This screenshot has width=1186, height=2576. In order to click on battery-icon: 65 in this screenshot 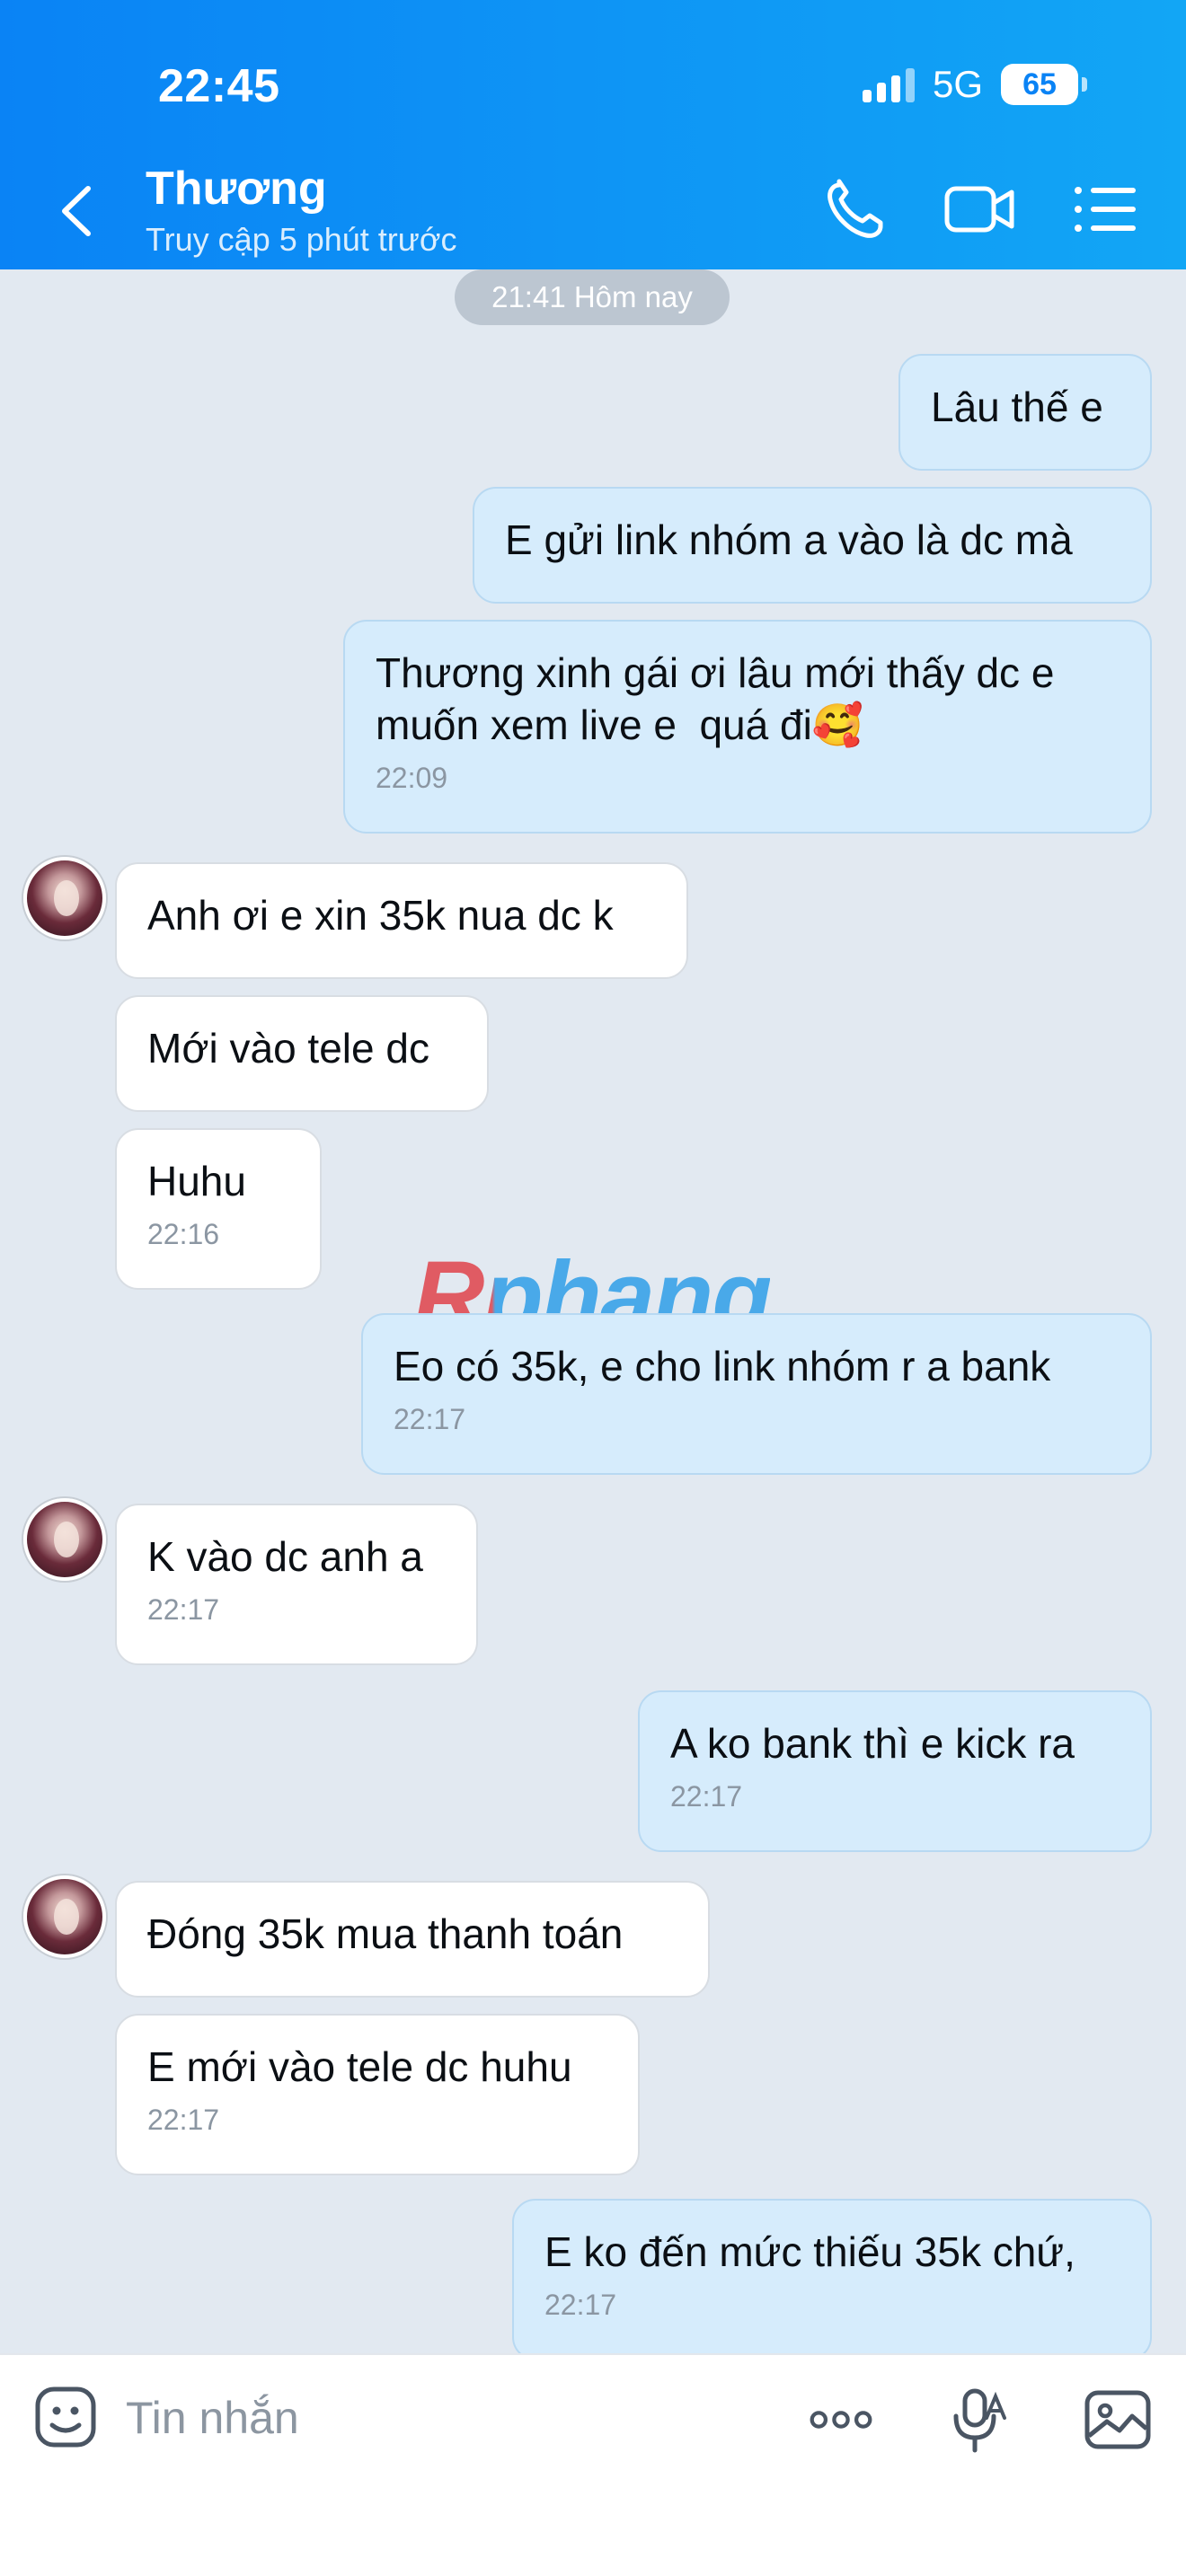, I will do `click(1044, 84)`.